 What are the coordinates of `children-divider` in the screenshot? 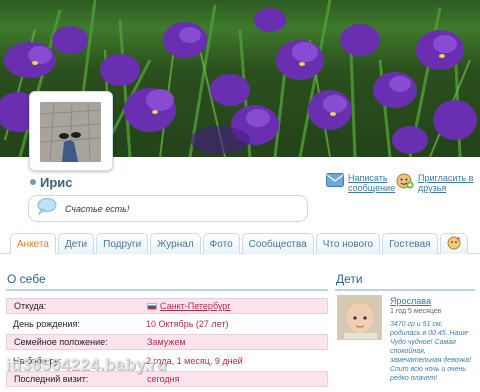 It's located at (405, 290).